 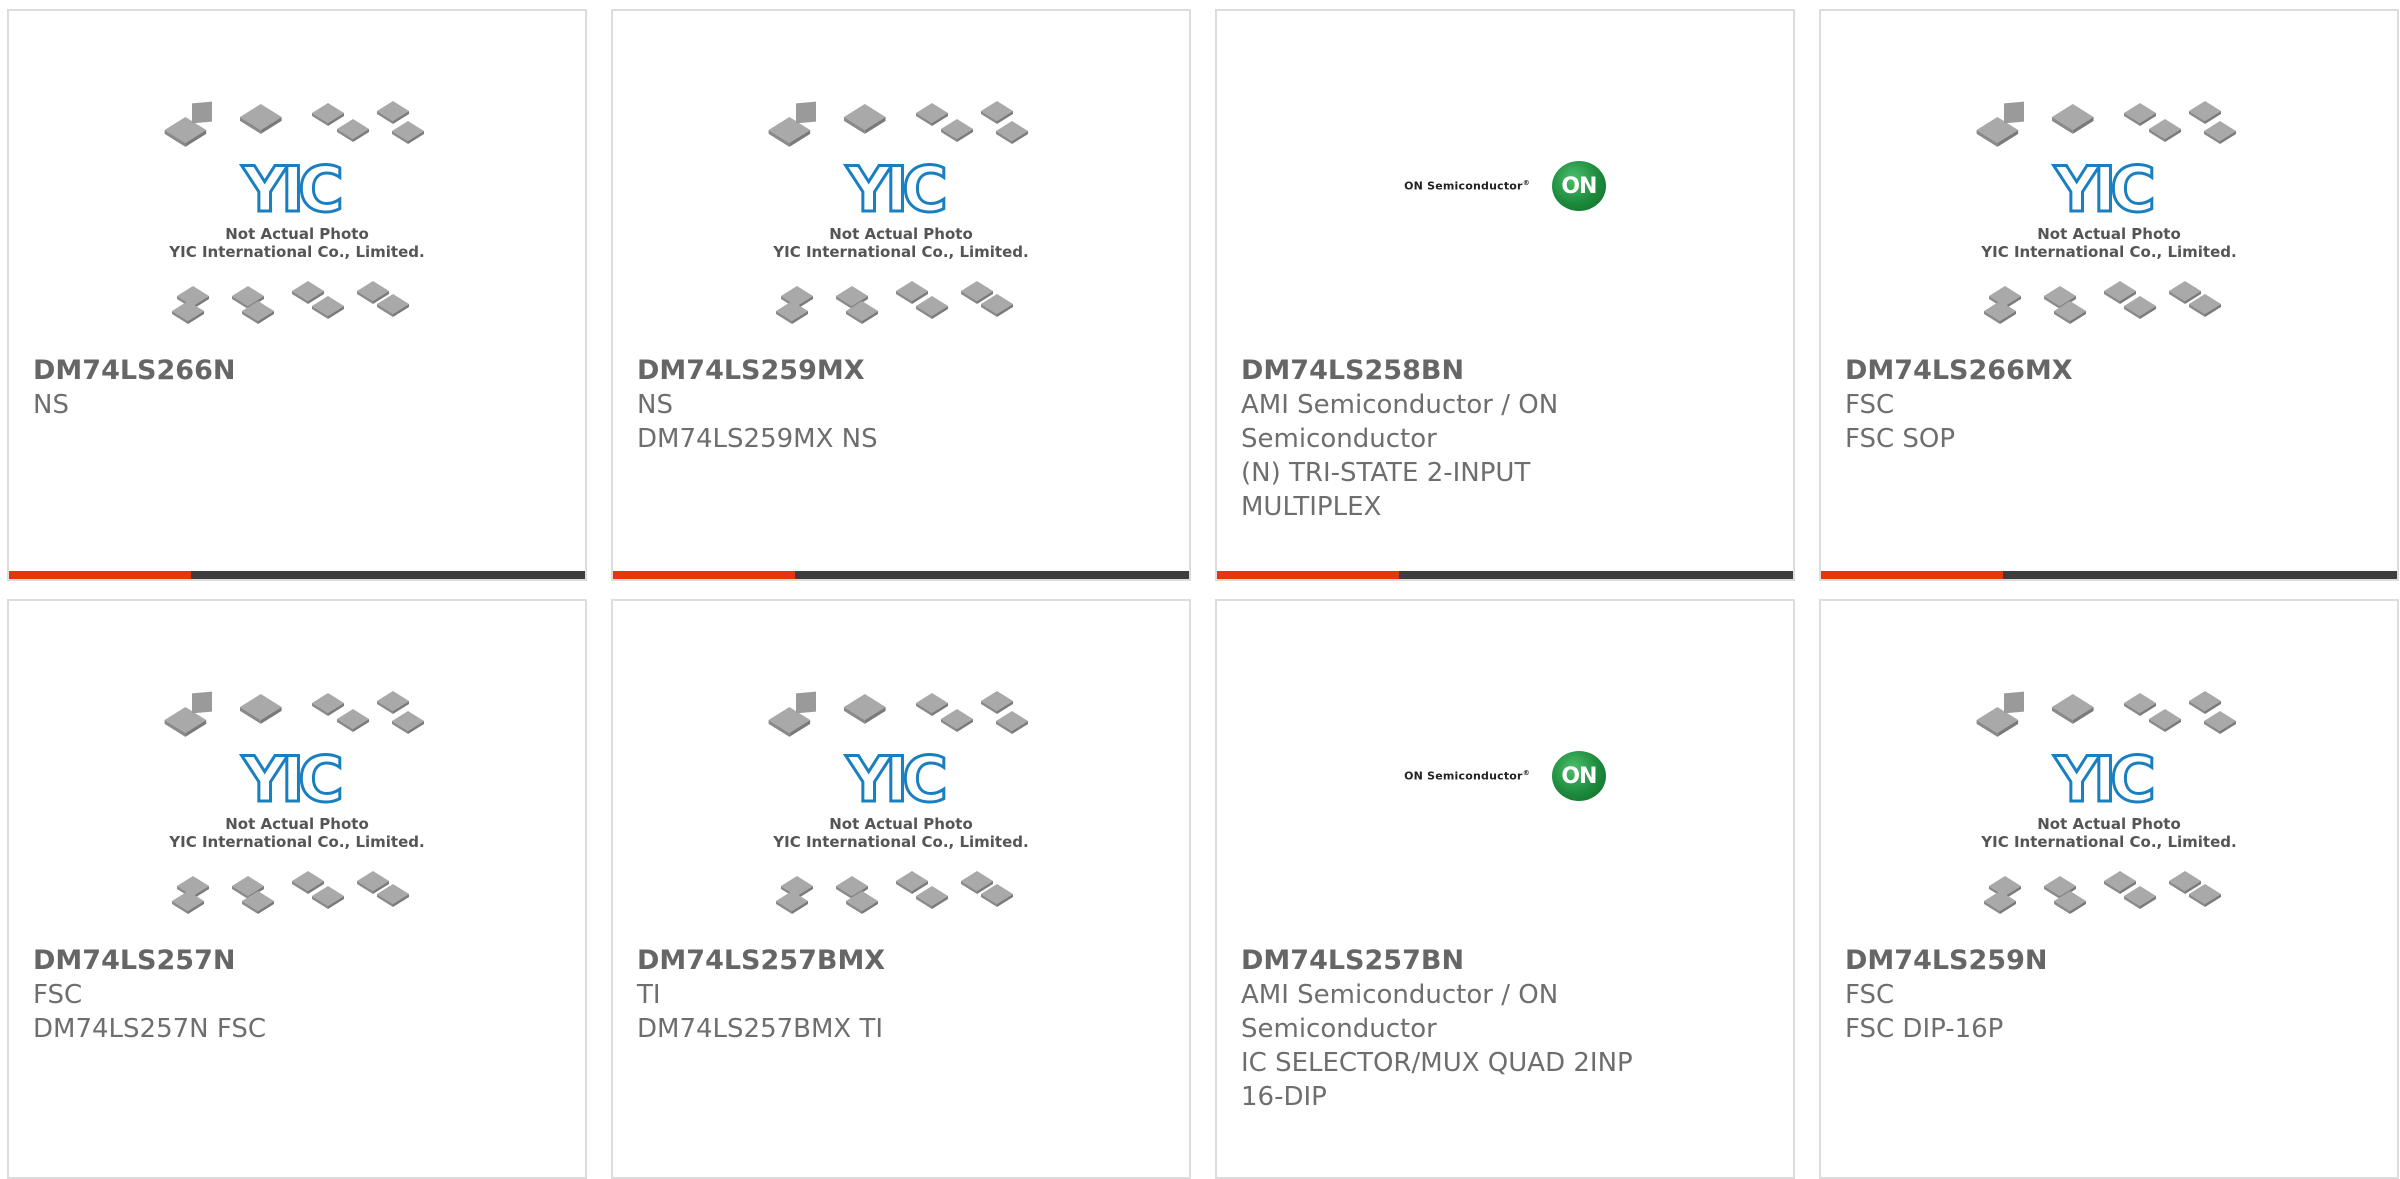 What do you see at coordinates (2111, 371) in the screenshot?
I see `part-number: DM74LS266MX` at bounding box center [2111, 371].